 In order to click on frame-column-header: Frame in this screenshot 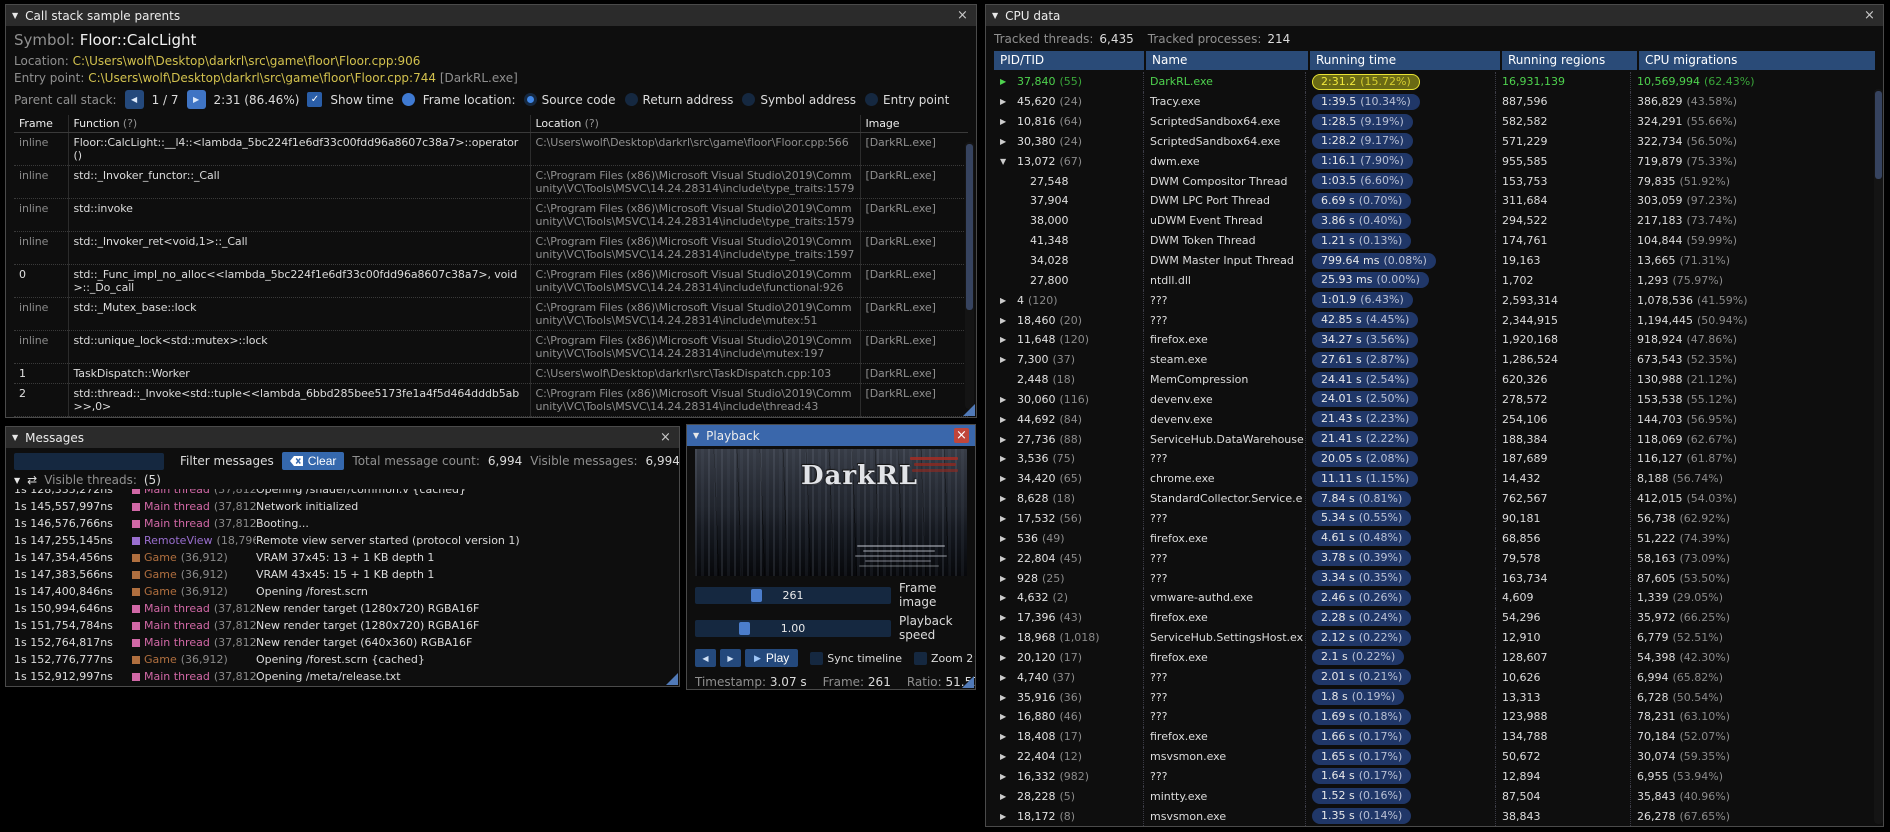, I will do `click(41, 124)`.